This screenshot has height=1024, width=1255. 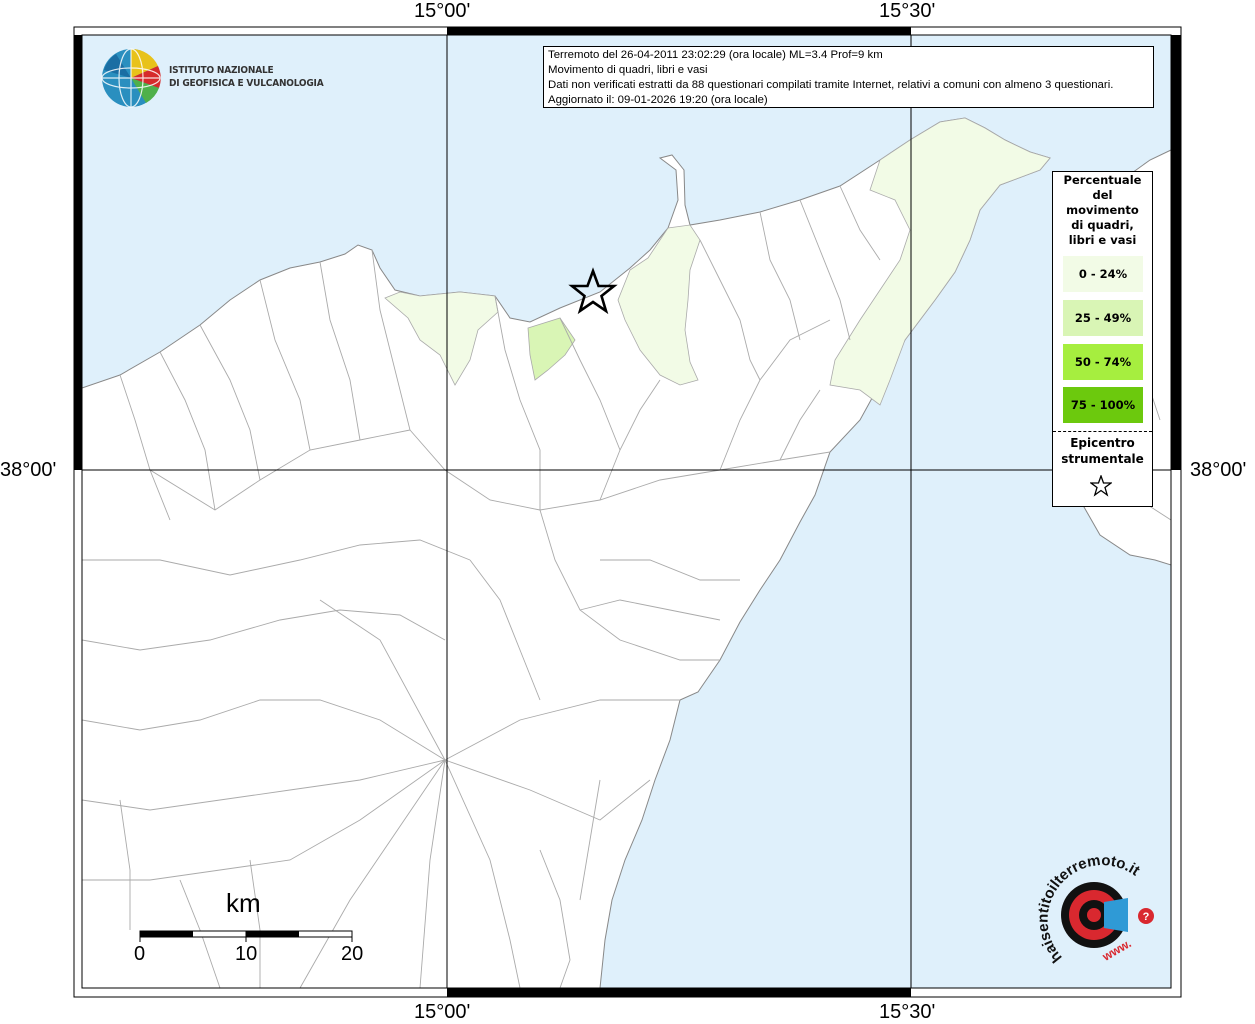 What do you see at coordinates (221, 70) in the screenshot?
I see `institute-line-1: ISTITUTO NAZIONALE` at bounding box center [221, 70].